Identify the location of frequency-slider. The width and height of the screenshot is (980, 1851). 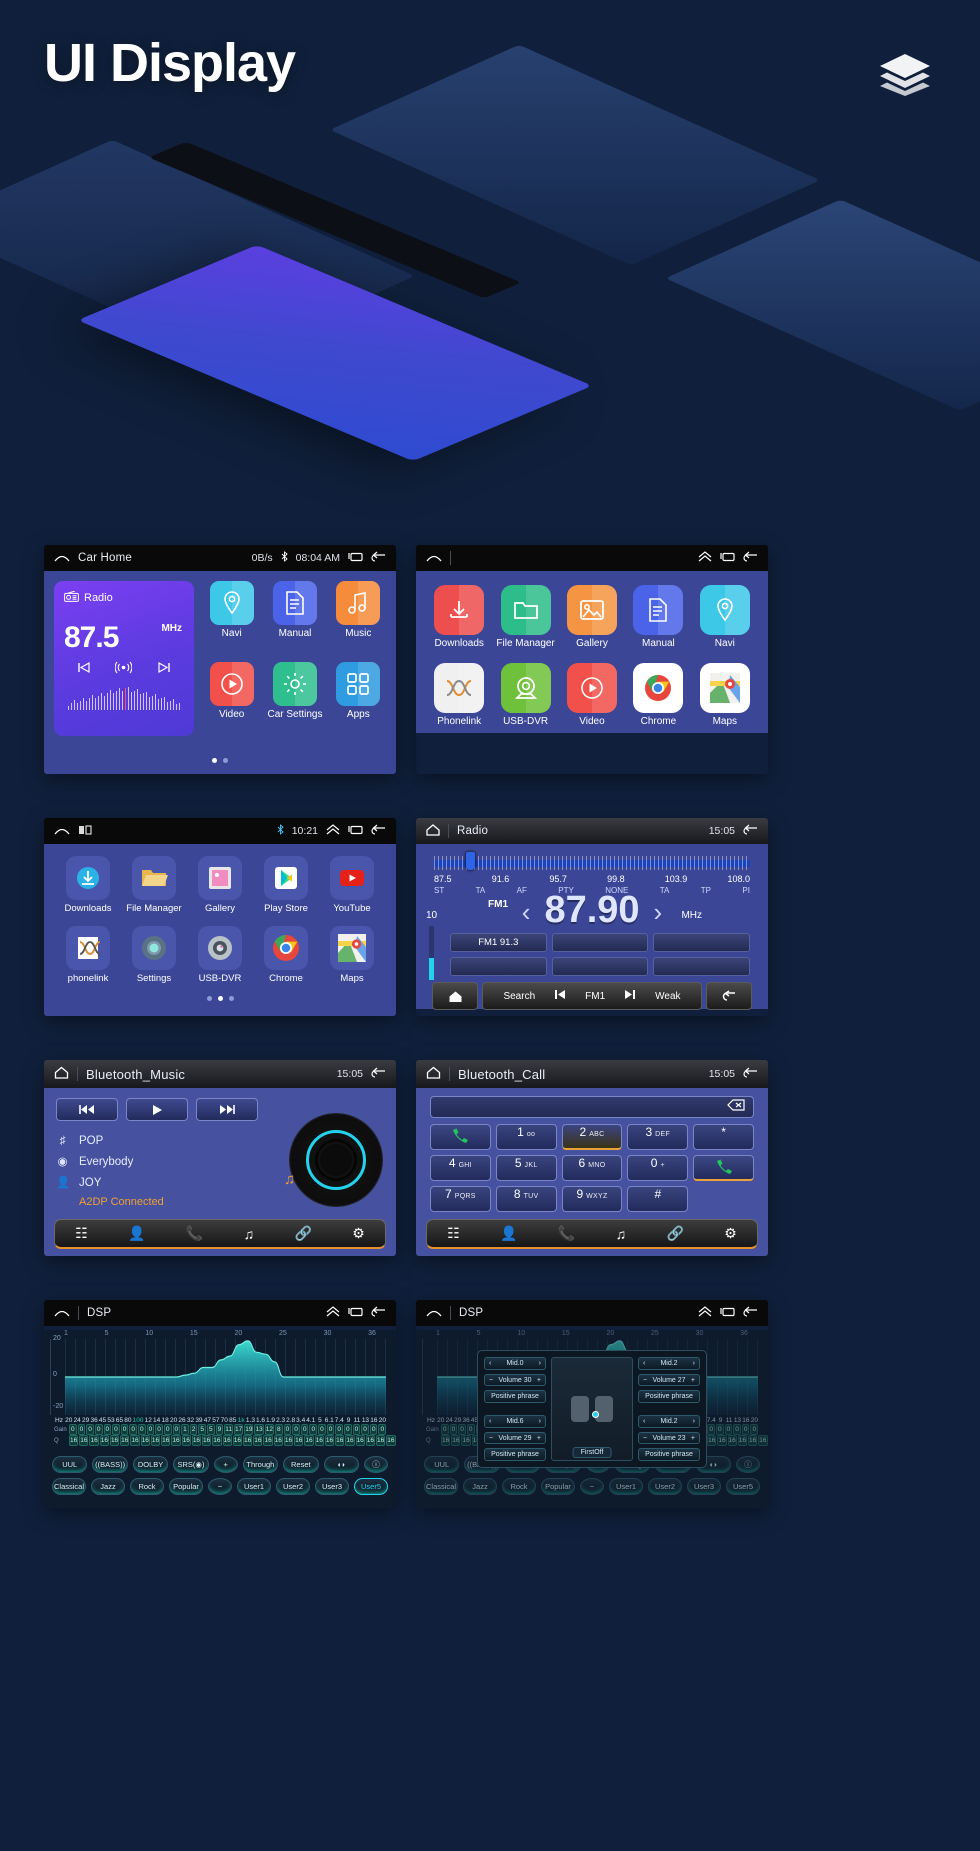
(592, 862).